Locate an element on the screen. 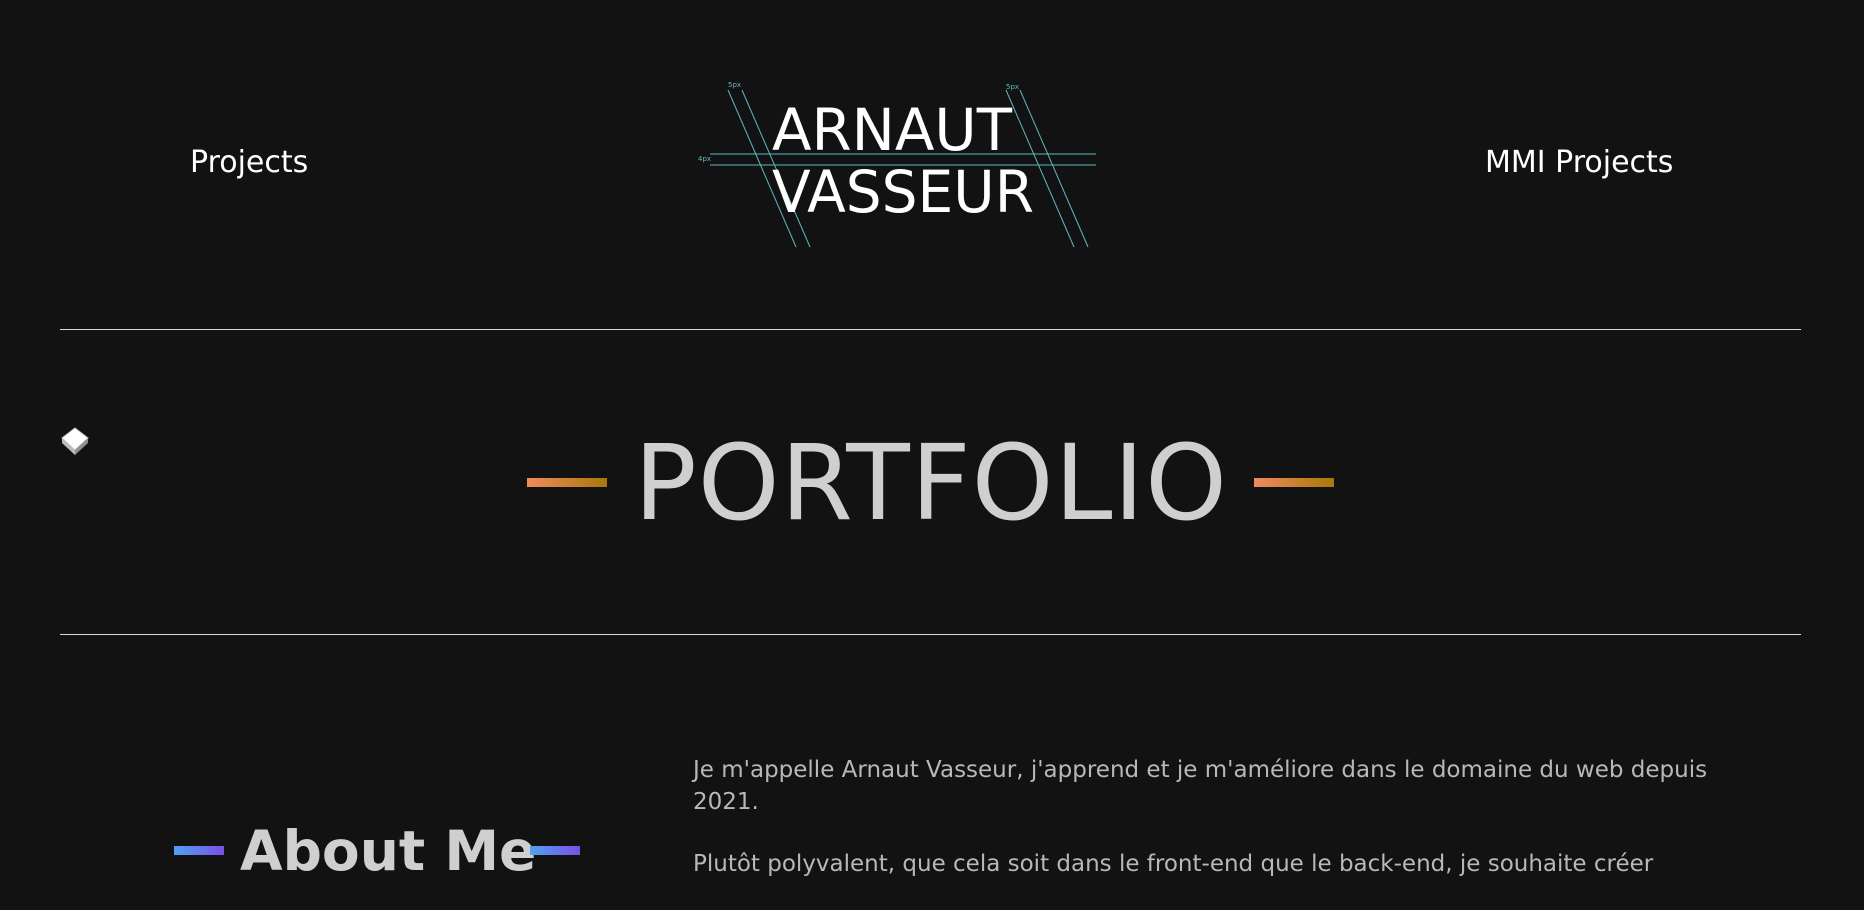 Image resolution: width=1864 pixels, height=910 pixels. divider-top is located at coordinates (930, 329).